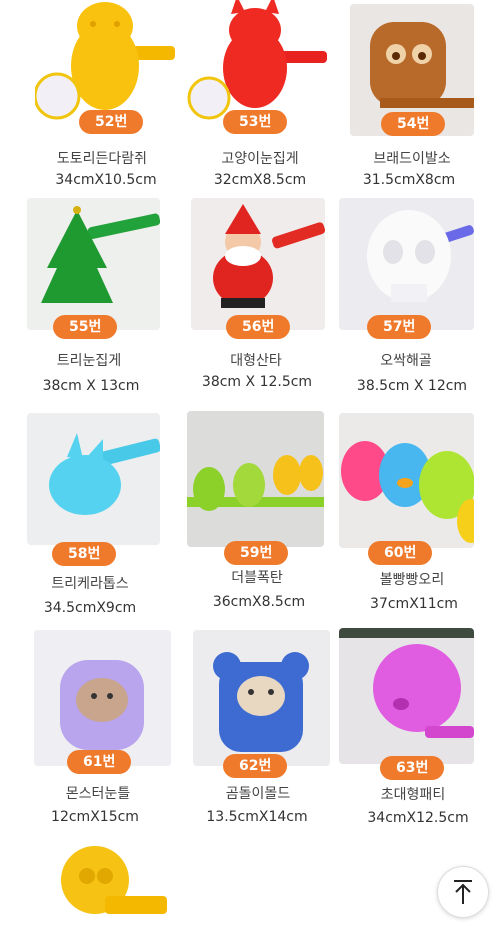 The image size is (500, 926). What do you see at coordinates (414, 604) in the screenshot?
I see `product-size: 37cmX11cm` at bounding box center [414, 604].